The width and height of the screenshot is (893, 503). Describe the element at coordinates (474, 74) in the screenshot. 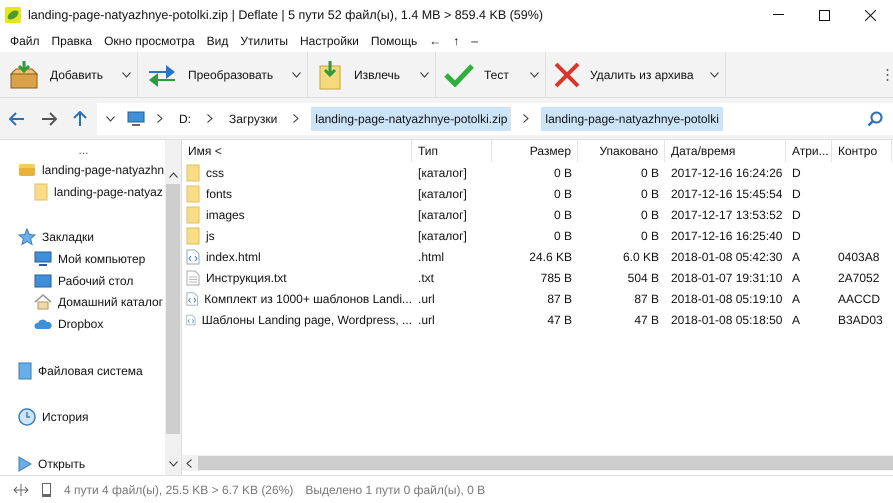

I see `toolbar-button: Тест` at that location.